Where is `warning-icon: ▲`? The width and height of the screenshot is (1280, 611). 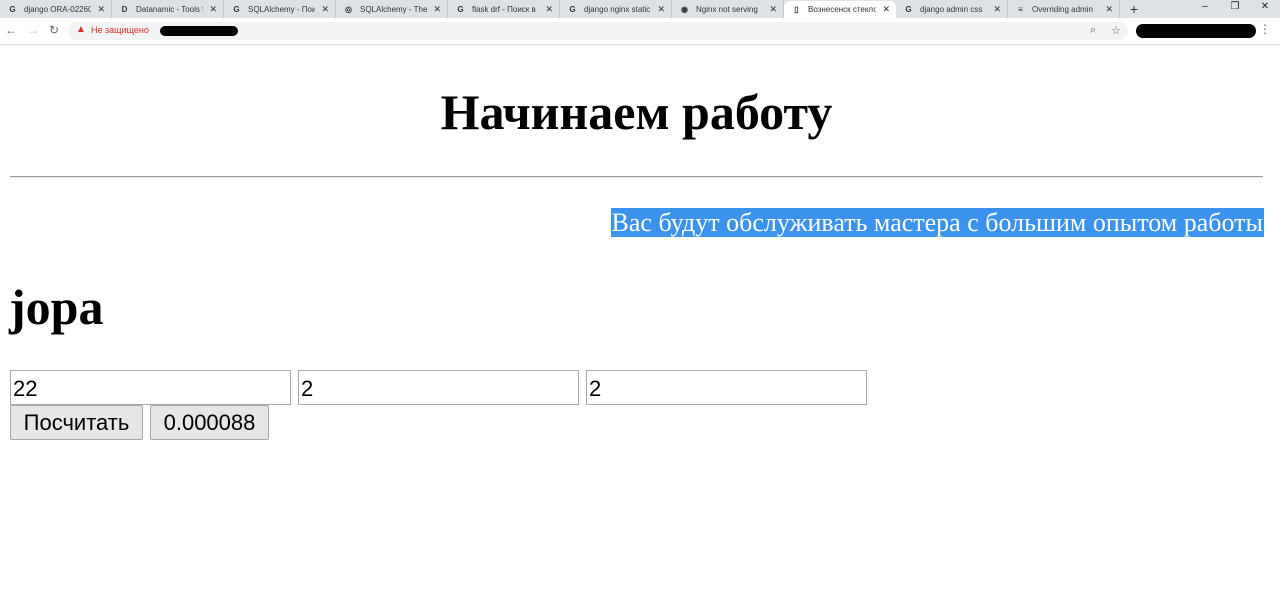
warning-icon: ▲ is located at coordinates (81, 29).